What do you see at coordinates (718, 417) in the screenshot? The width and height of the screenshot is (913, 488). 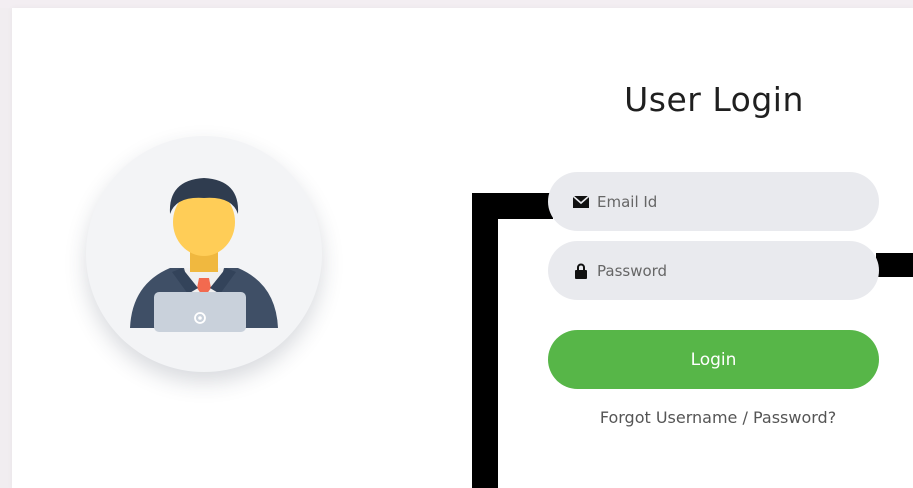 I see `forgot-password-link: Forgot Username / Password?` at bounding box center [718, 417].